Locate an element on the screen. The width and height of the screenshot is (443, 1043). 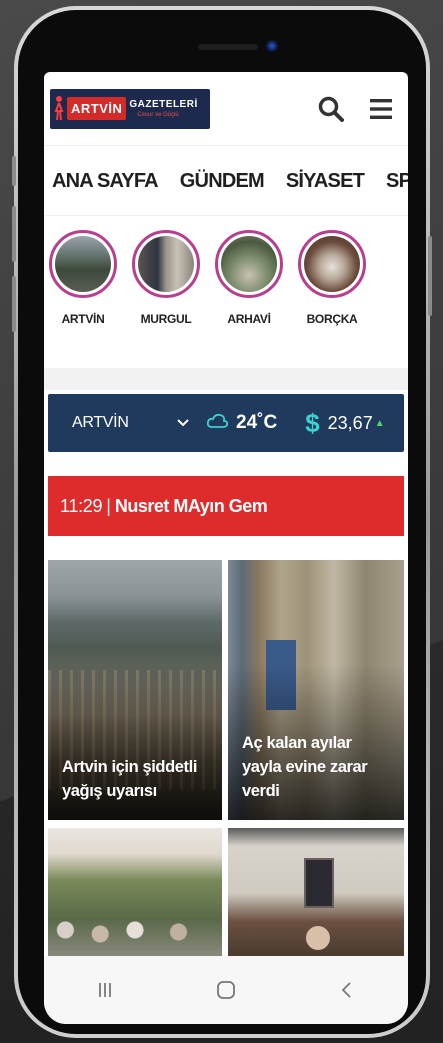
story-borcka: BORÇKA is located at coordinates (332, 299).